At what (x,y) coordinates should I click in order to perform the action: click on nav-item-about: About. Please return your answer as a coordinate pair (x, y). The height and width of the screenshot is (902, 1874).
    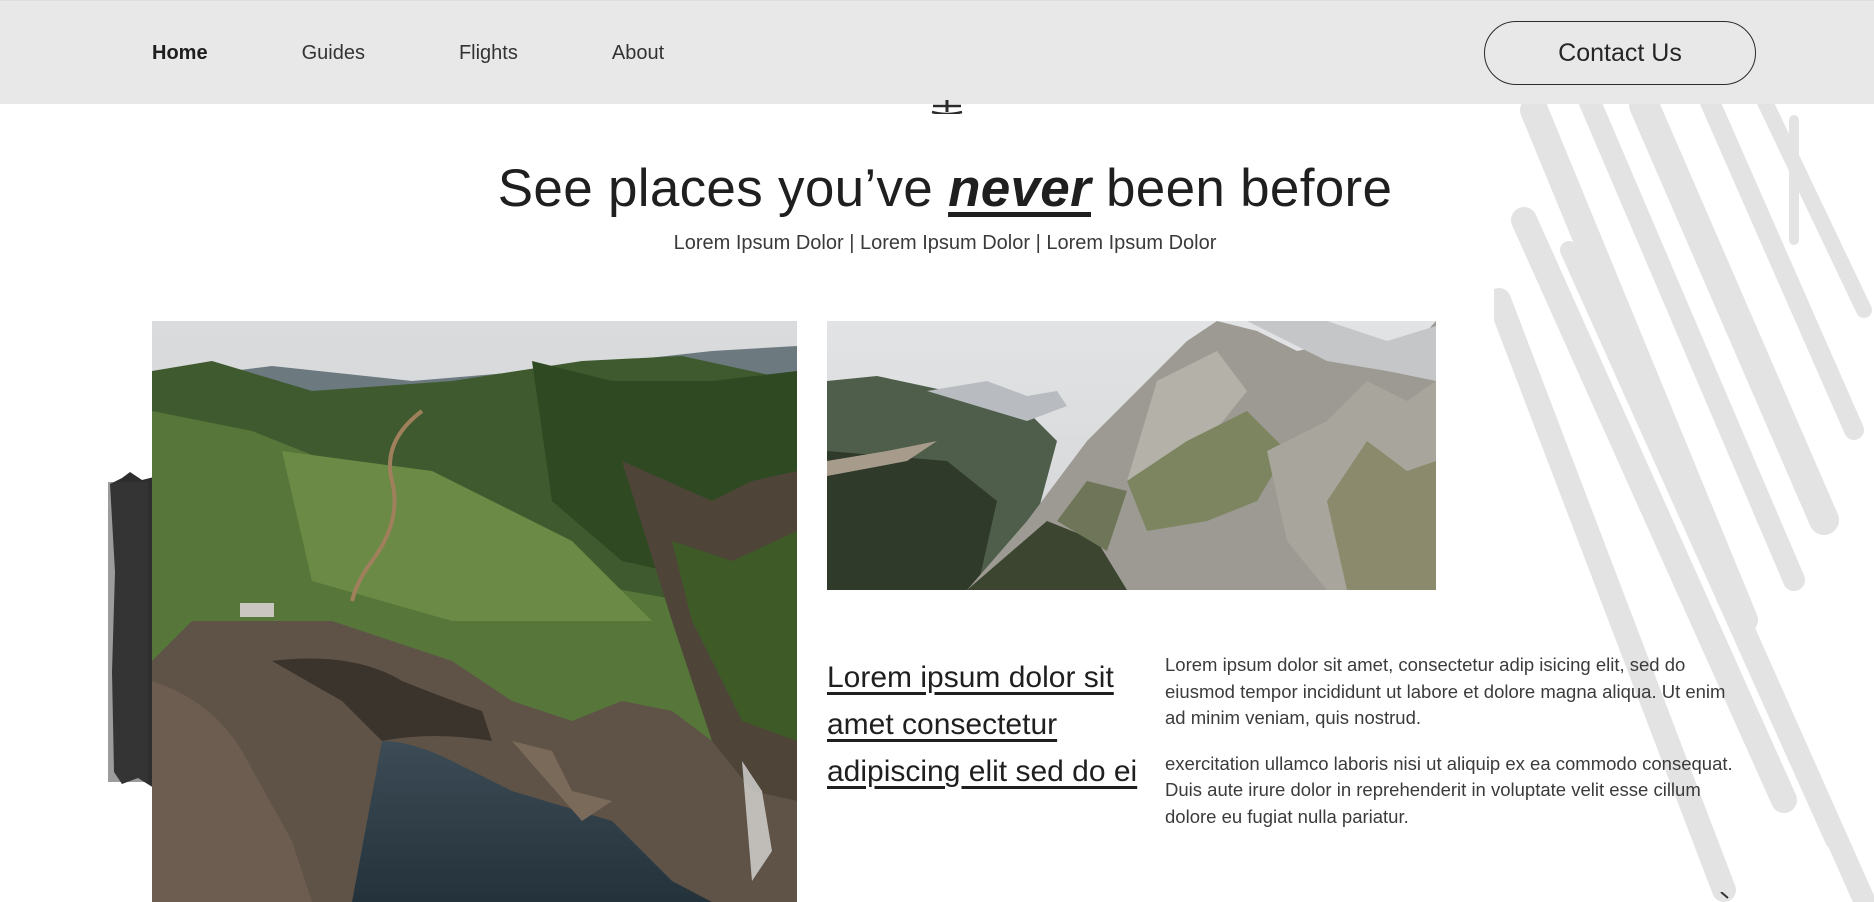
    Looking at the image, I should click on (638, 53).